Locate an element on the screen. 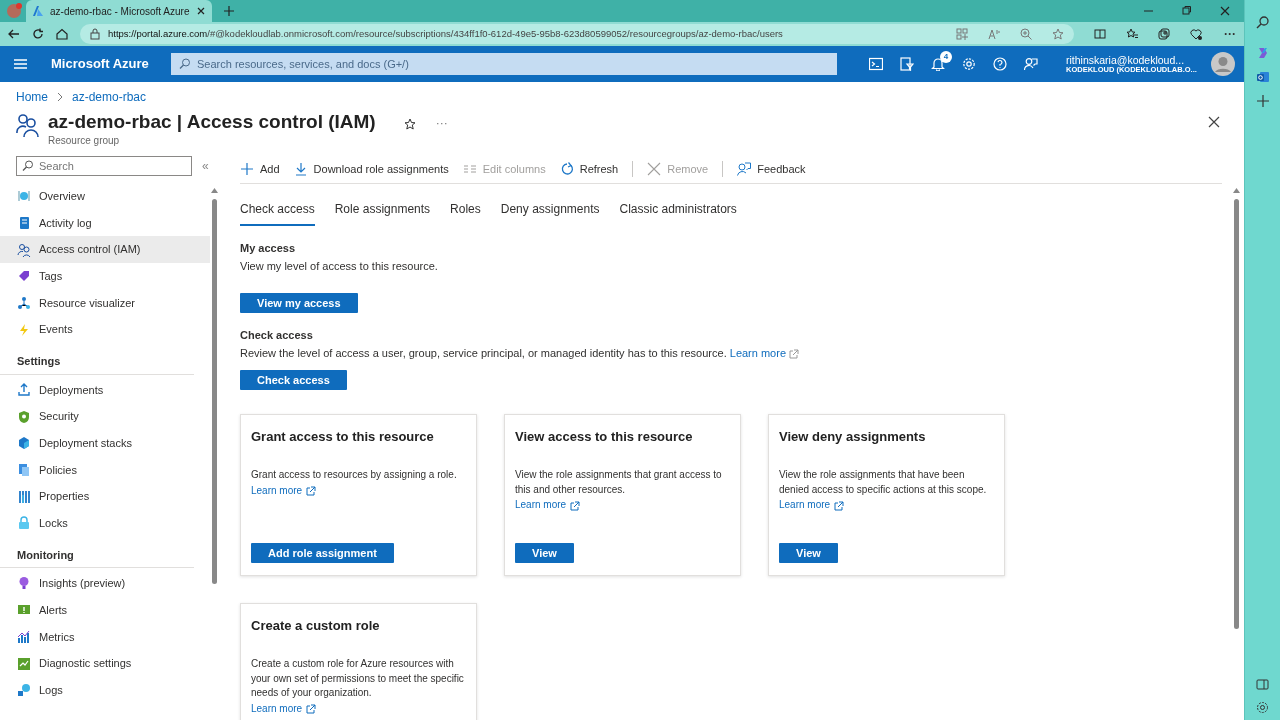 The height and width of the screenshot is (720, 1280). search-icon is located at coordinates (1262, 23).